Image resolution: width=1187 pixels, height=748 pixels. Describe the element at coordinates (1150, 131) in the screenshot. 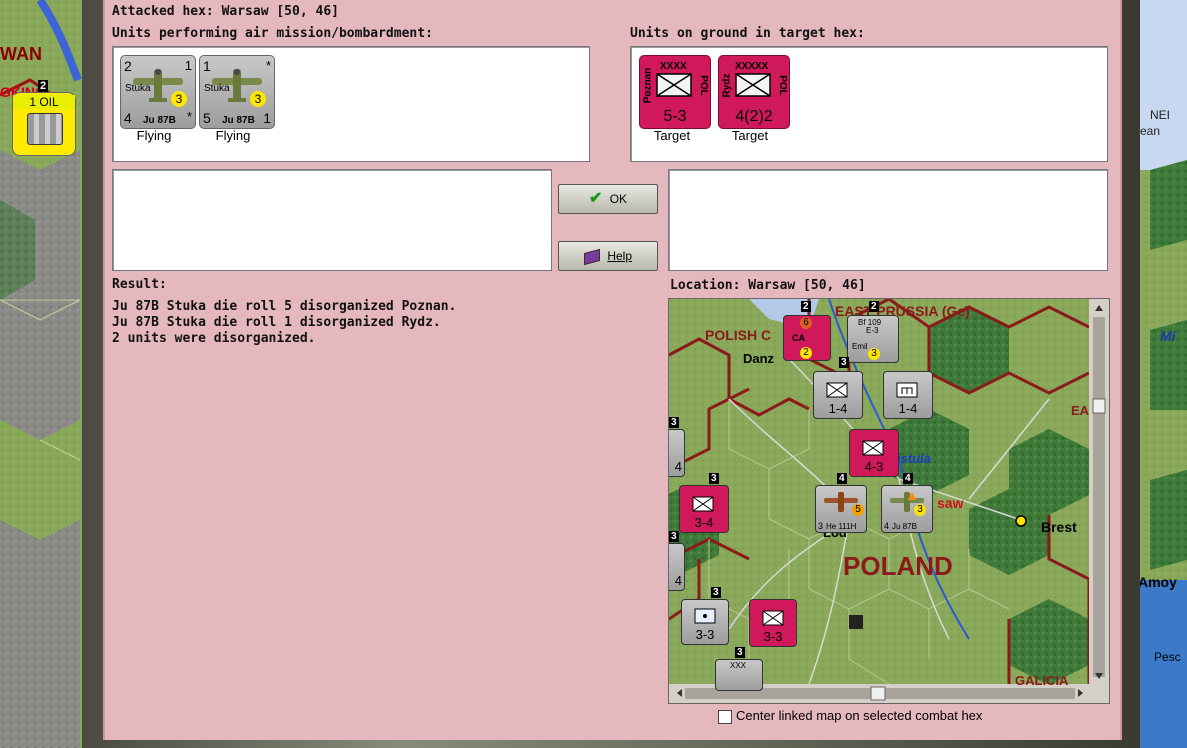

I see `map-label-ean: ean` at that location.